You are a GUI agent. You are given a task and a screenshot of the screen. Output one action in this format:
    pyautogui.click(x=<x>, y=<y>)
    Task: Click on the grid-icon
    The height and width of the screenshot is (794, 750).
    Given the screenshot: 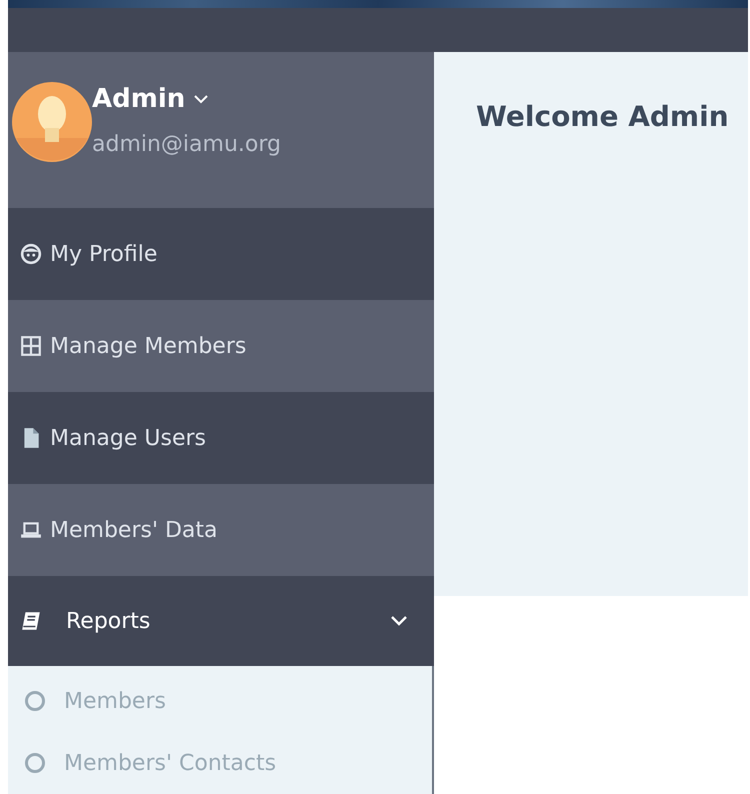 What is the action you would take?
    pyautogui.click(x=31, y=346)
    